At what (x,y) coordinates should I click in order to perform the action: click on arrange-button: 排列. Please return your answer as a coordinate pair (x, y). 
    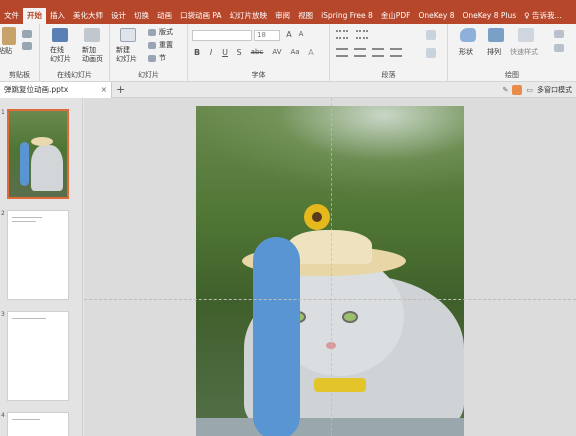
    Looking at the image, I should click on (494, 52).